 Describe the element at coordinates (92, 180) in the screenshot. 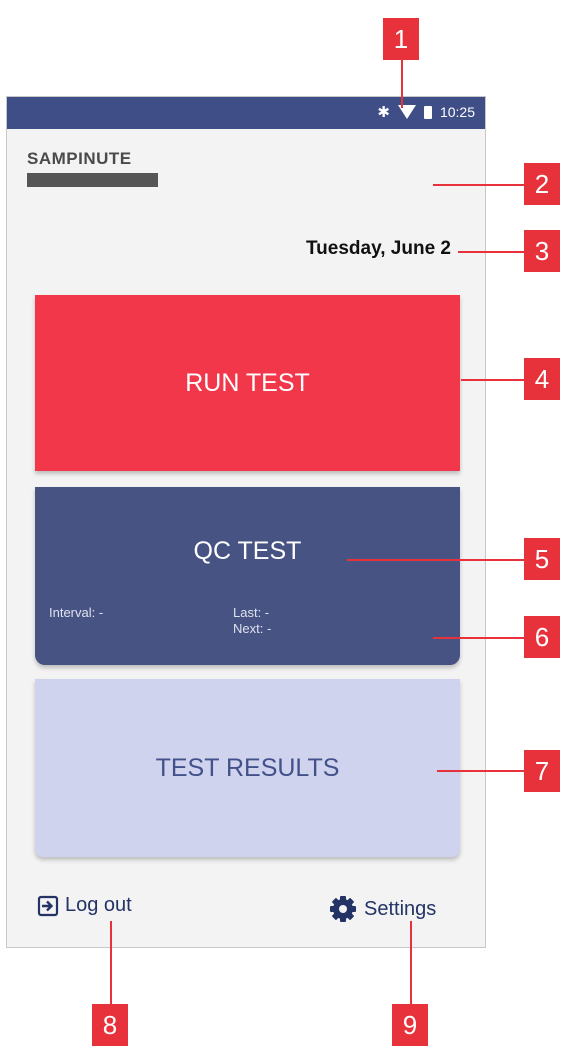

I see `logo-bar` at that location.